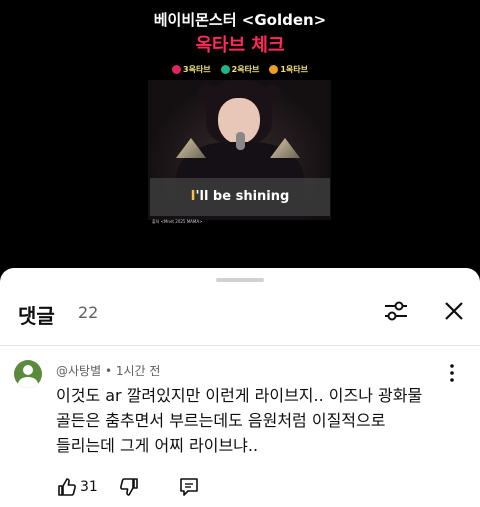  Describe the element at coordinates (396, 311) in the screenshot. I see `sliders-icon` at that location.